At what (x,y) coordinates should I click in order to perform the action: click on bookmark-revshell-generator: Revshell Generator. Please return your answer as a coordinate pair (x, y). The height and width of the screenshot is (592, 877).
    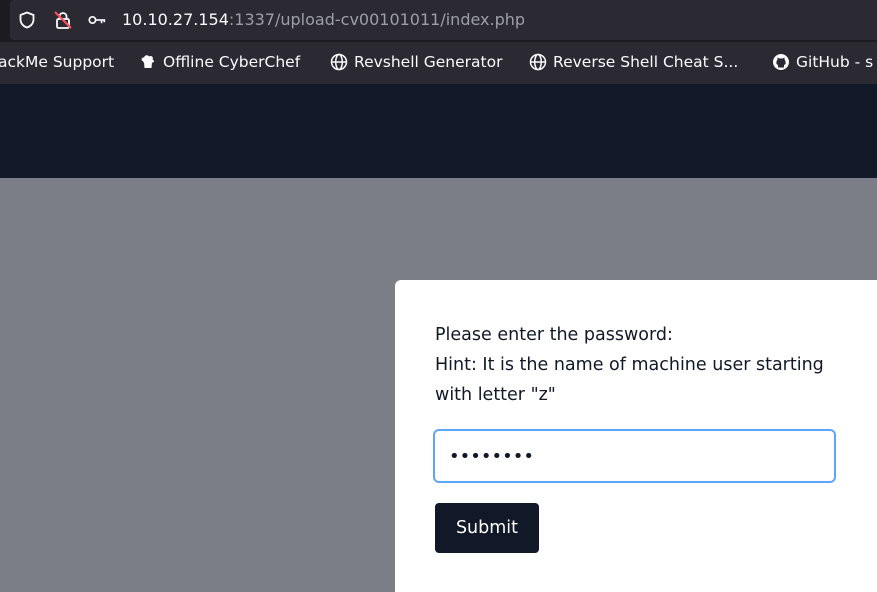
    Looking at the image, I should click on (416, 62).